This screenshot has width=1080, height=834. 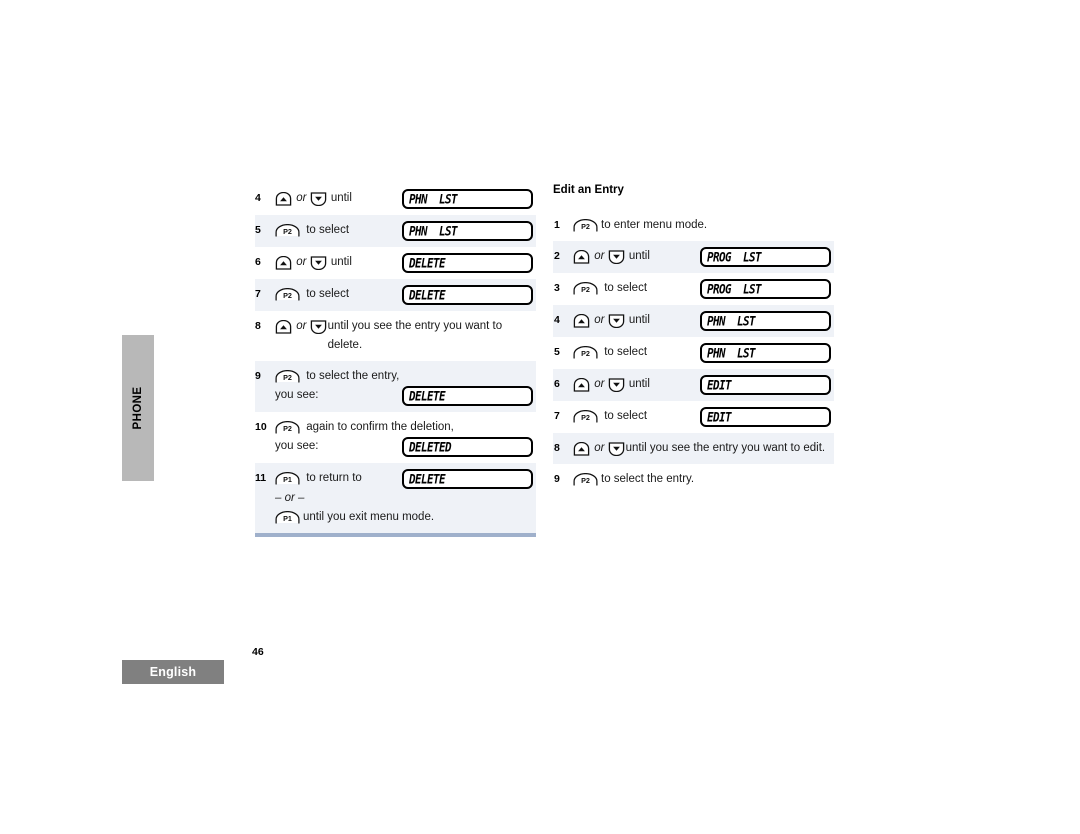 I want to click on step-number: 1, so click(x=557, y=225).